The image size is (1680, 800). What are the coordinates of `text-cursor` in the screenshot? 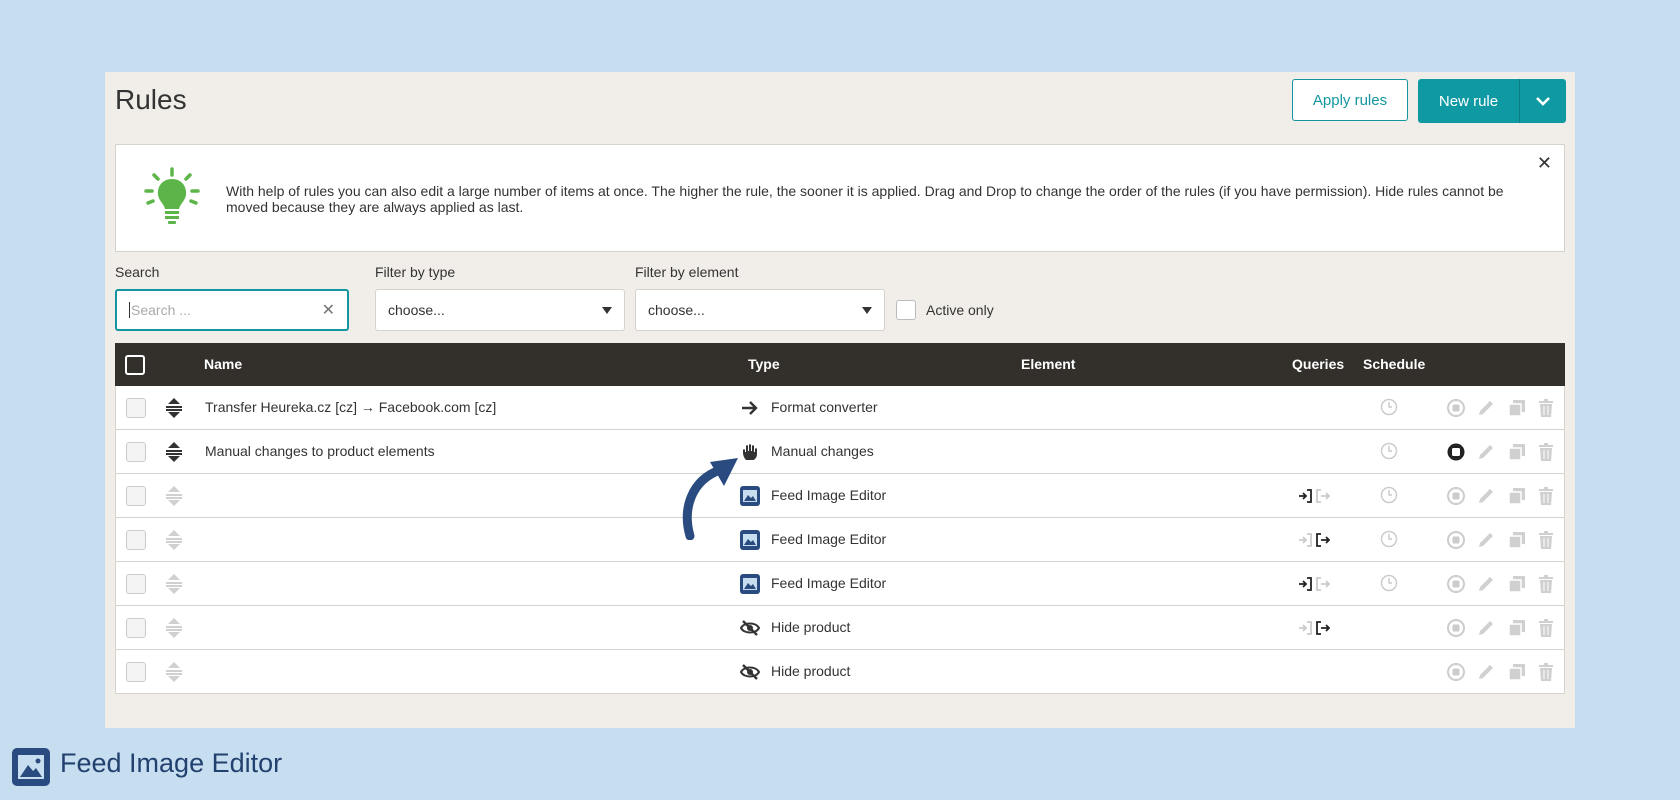 It's located at (129, 310).